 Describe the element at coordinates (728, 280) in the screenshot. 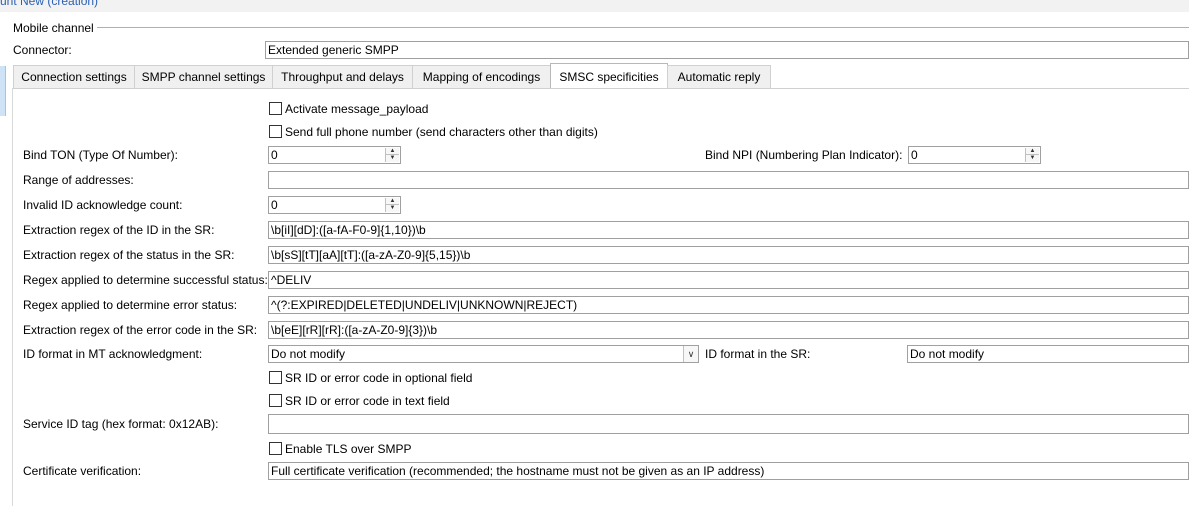

I see `regex-success-field: ^DELIV` at that location.